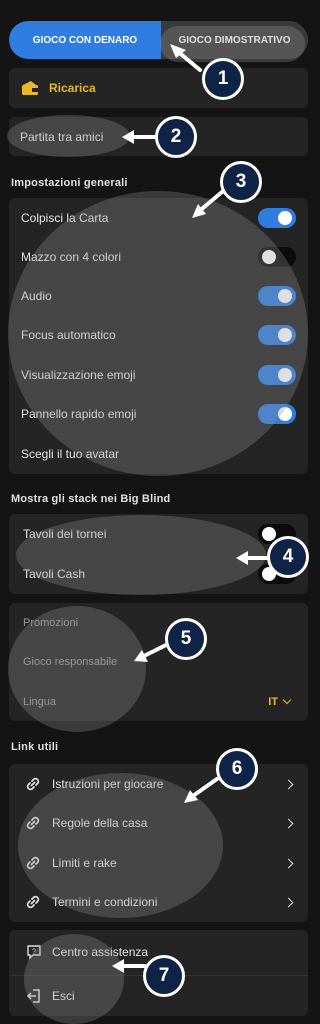  I want to click on callout-badge-7: 7, so click(164, 976).